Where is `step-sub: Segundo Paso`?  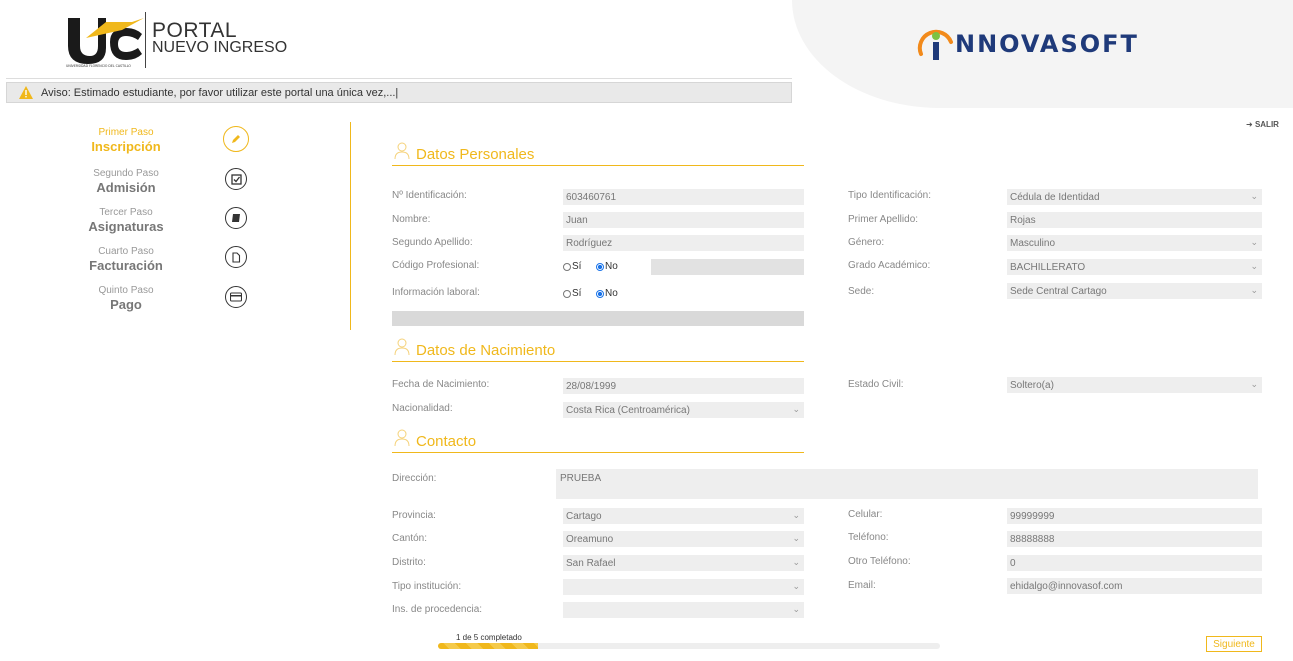 step-sub: Segundo Paso is located at coordinates (126, 173).